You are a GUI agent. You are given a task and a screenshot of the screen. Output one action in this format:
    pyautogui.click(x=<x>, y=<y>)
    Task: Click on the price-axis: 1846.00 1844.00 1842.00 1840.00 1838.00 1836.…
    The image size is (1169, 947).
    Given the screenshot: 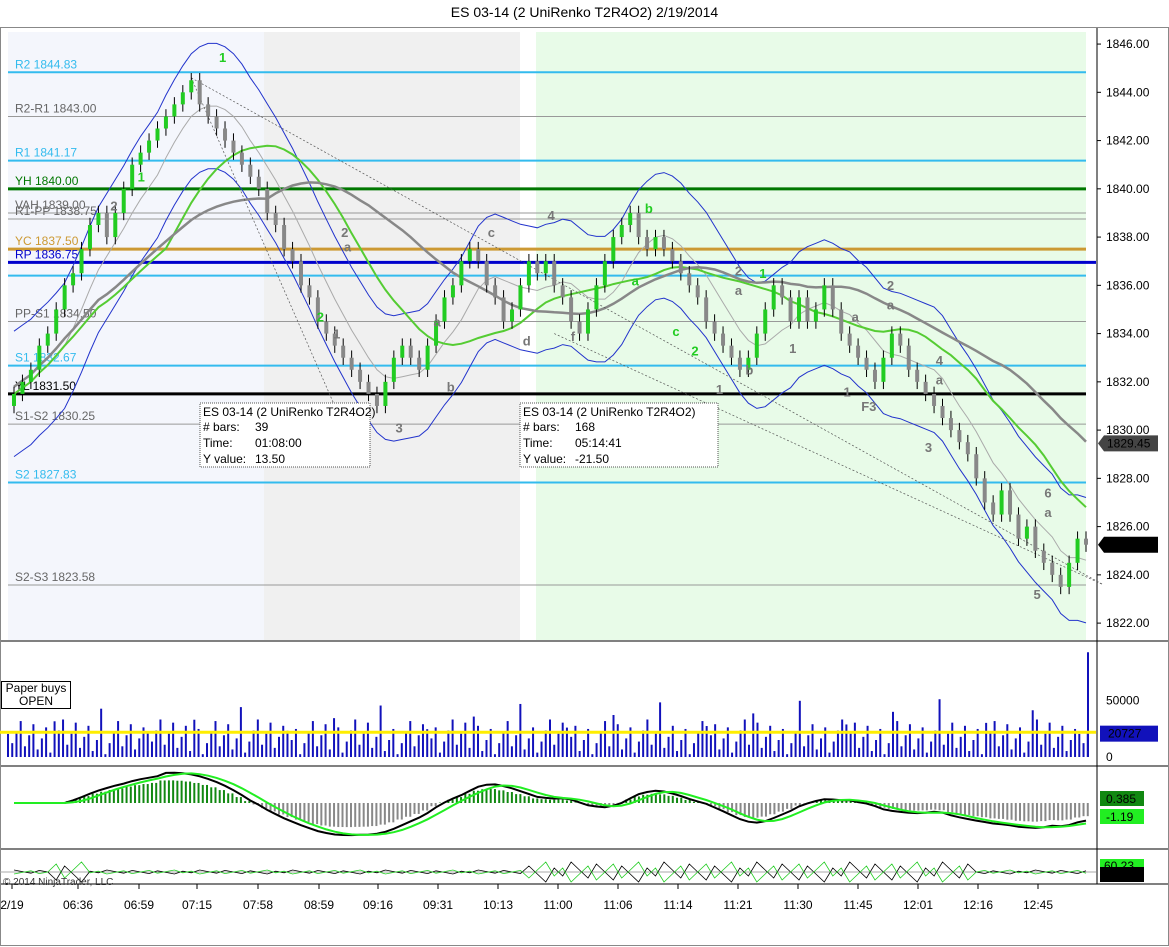 What is the action you would take?
    pyautogui.click(x=1127, y=333)
    